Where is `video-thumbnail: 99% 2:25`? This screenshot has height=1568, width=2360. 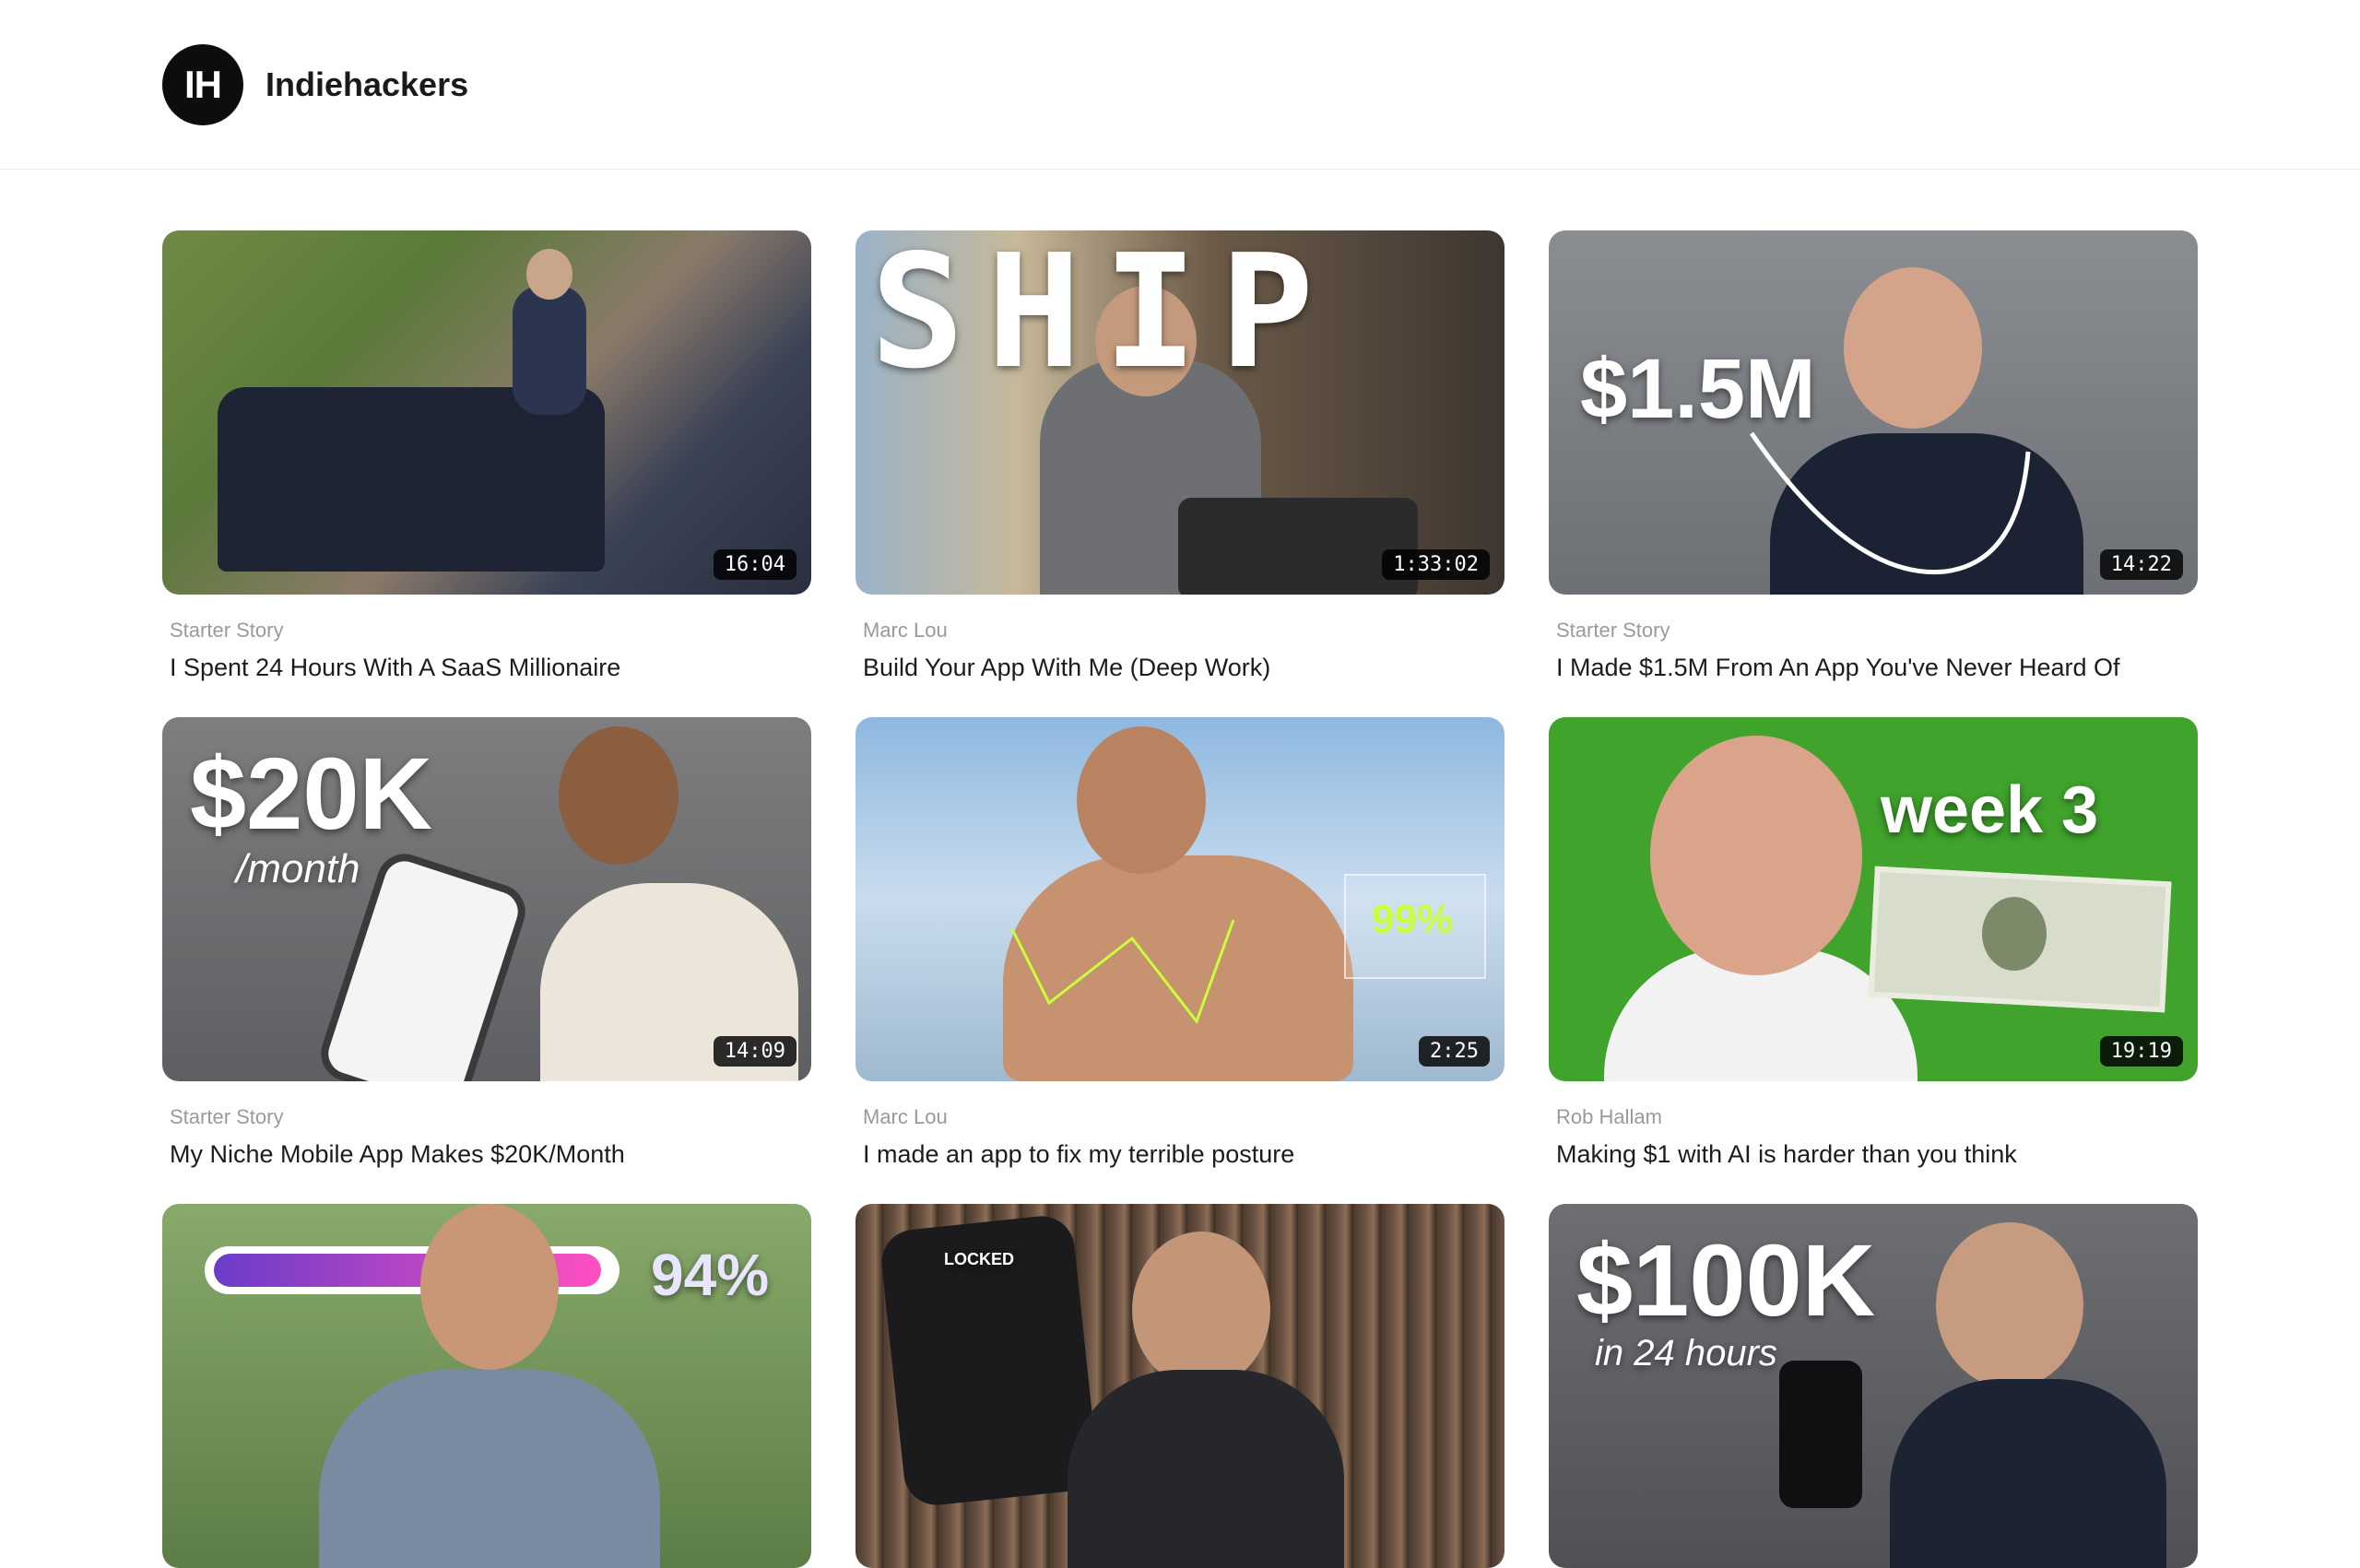 video-thumbnail: 99% 2:25 is located at coordinates (1180, 899).